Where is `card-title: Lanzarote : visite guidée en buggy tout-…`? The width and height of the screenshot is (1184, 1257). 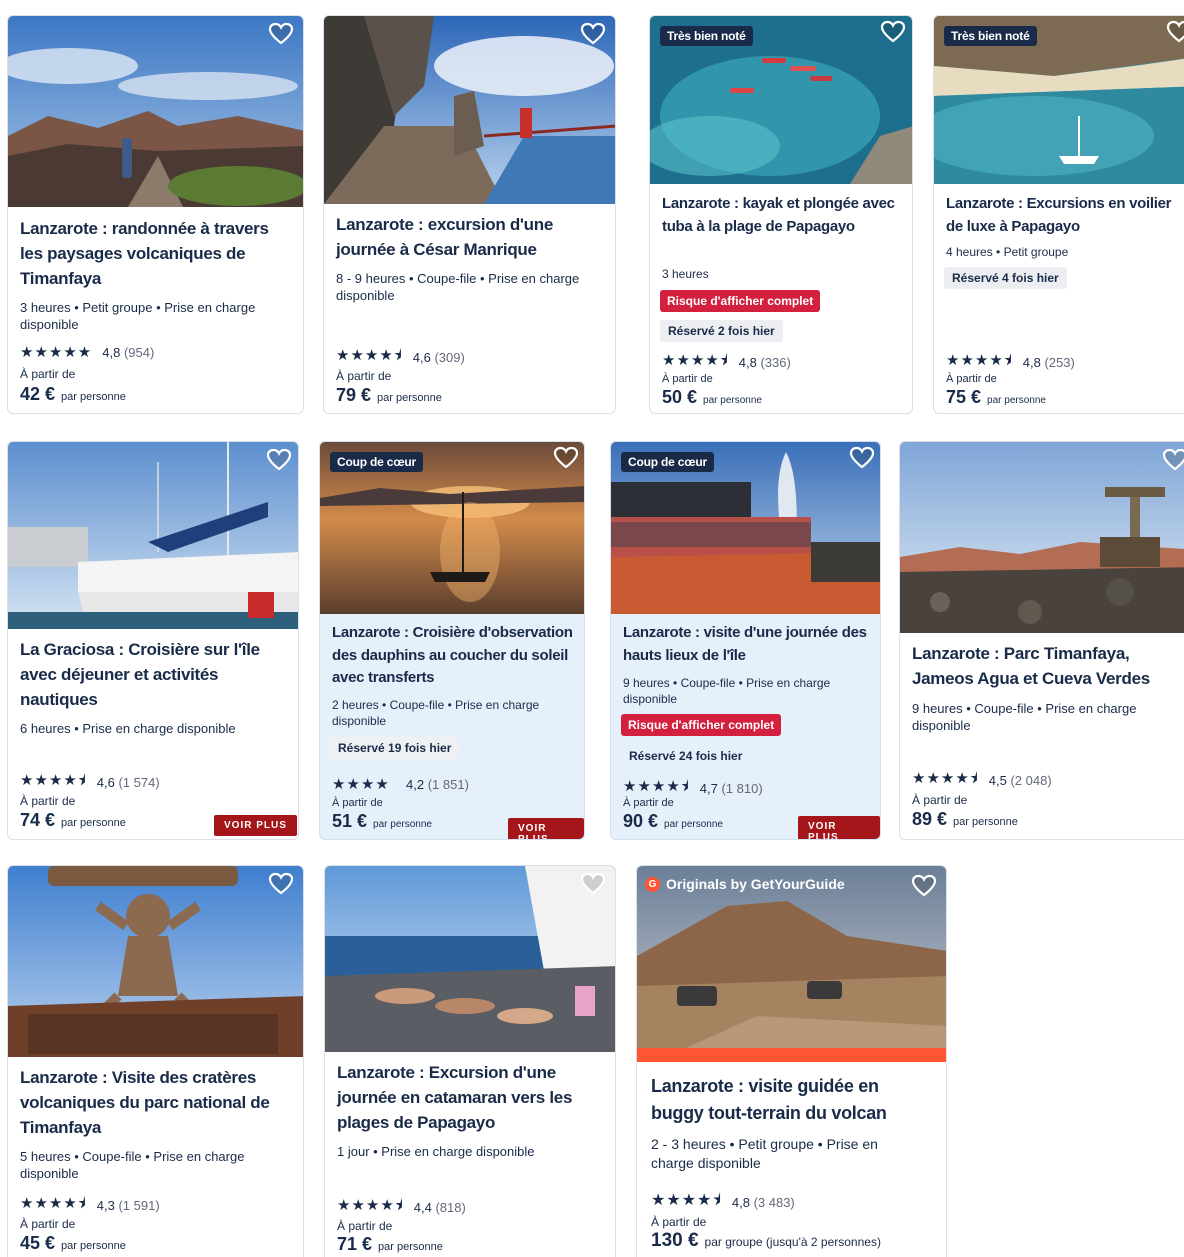 card-title: Lanzarote : visite guidée en buggy tout-… is located at coordinates (788, 1100).